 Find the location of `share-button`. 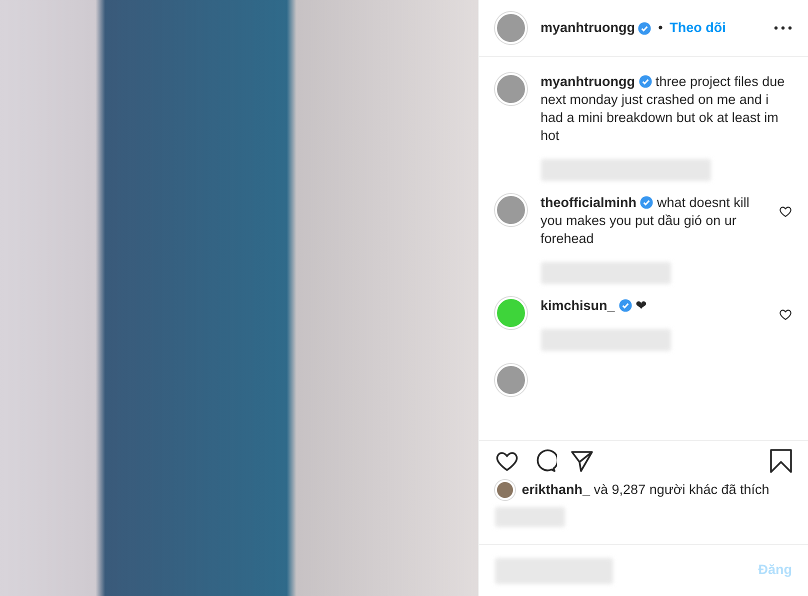

share-button is located at coordinates (582, 460).